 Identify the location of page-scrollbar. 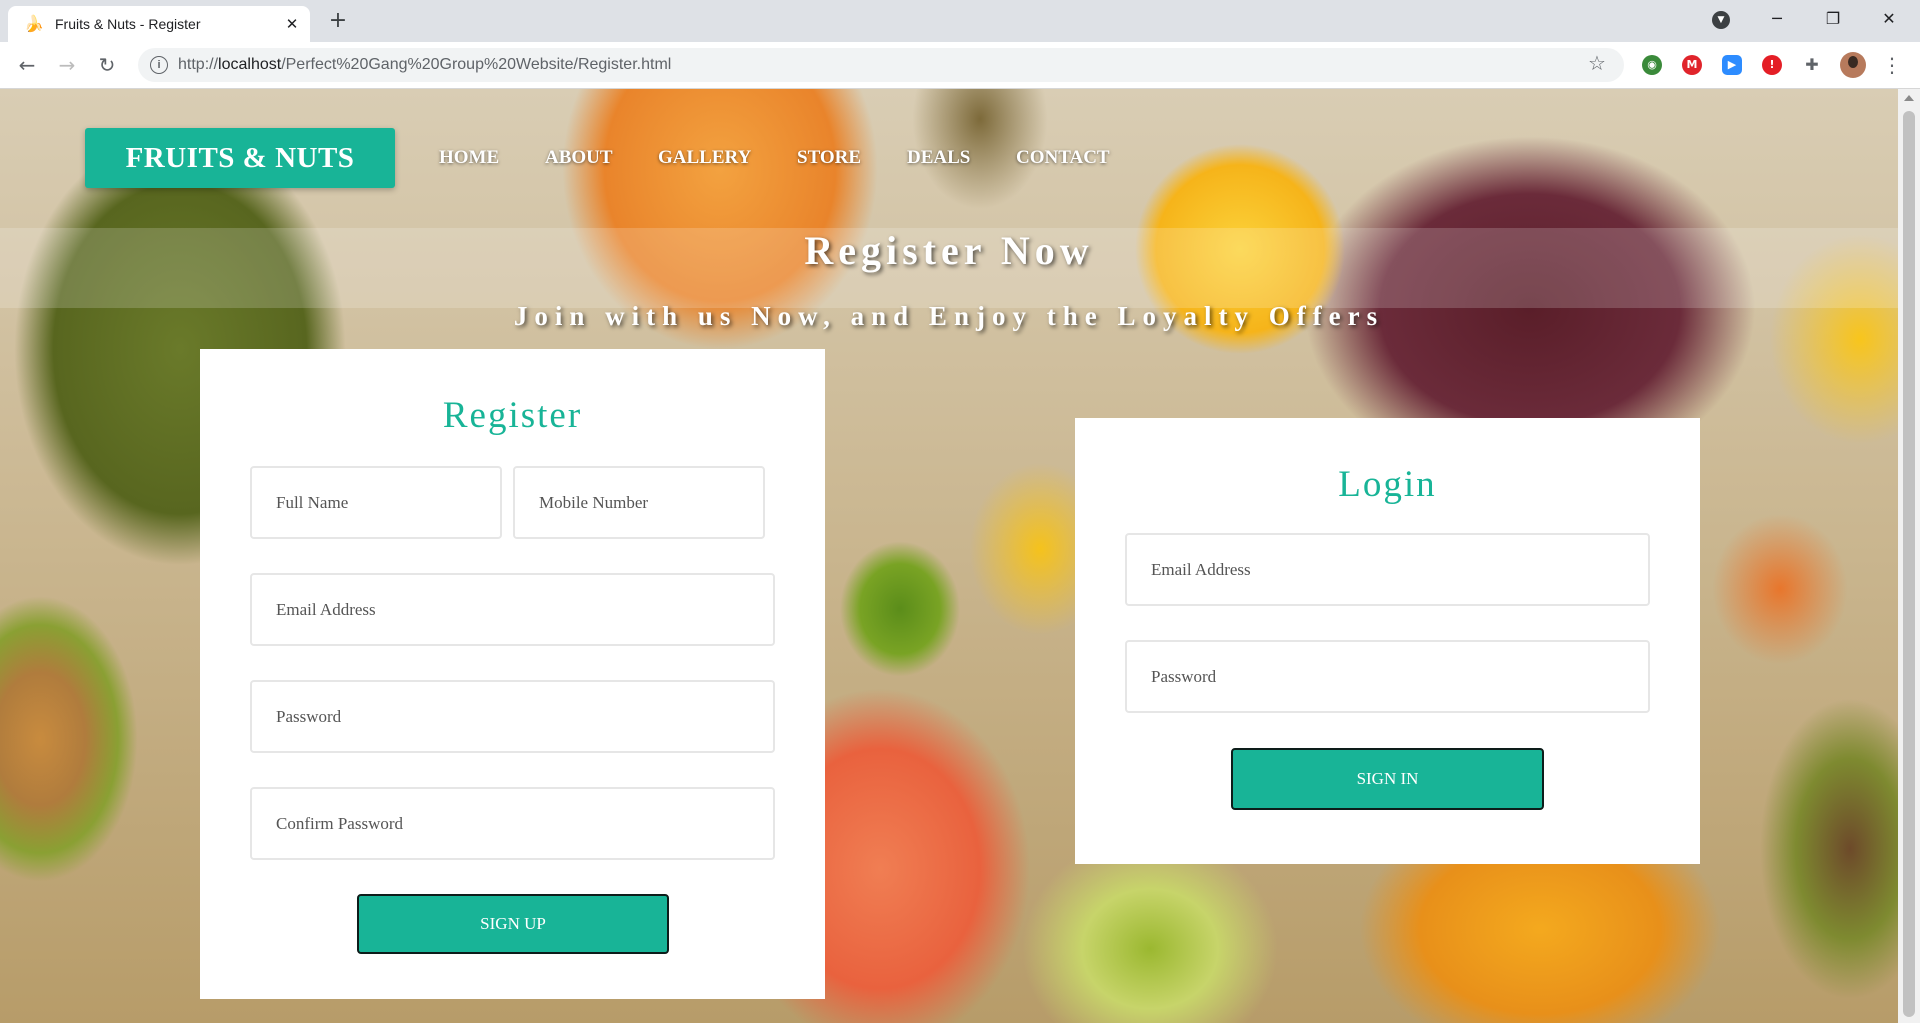
(1909, 556).